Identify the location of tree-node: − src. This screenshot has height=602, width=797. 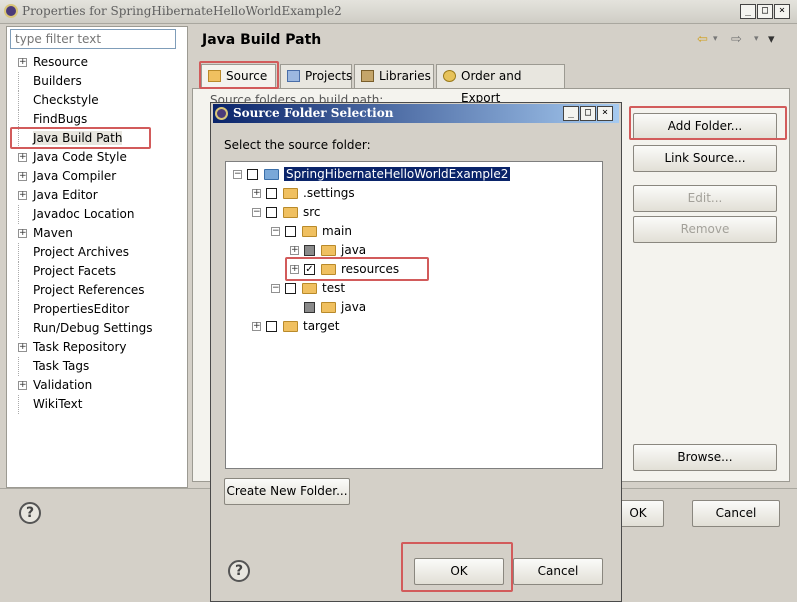
(286, 212).